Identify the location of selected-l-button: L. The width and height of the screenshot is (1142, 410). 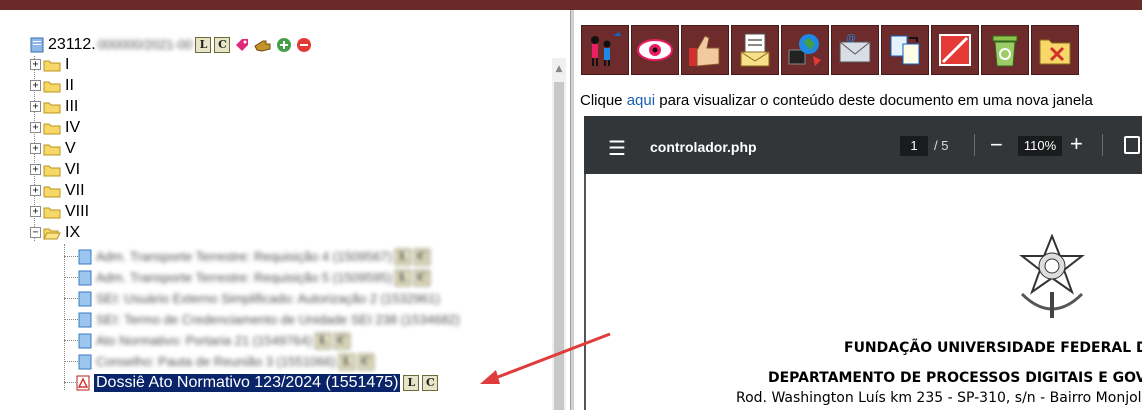
(411, 382).